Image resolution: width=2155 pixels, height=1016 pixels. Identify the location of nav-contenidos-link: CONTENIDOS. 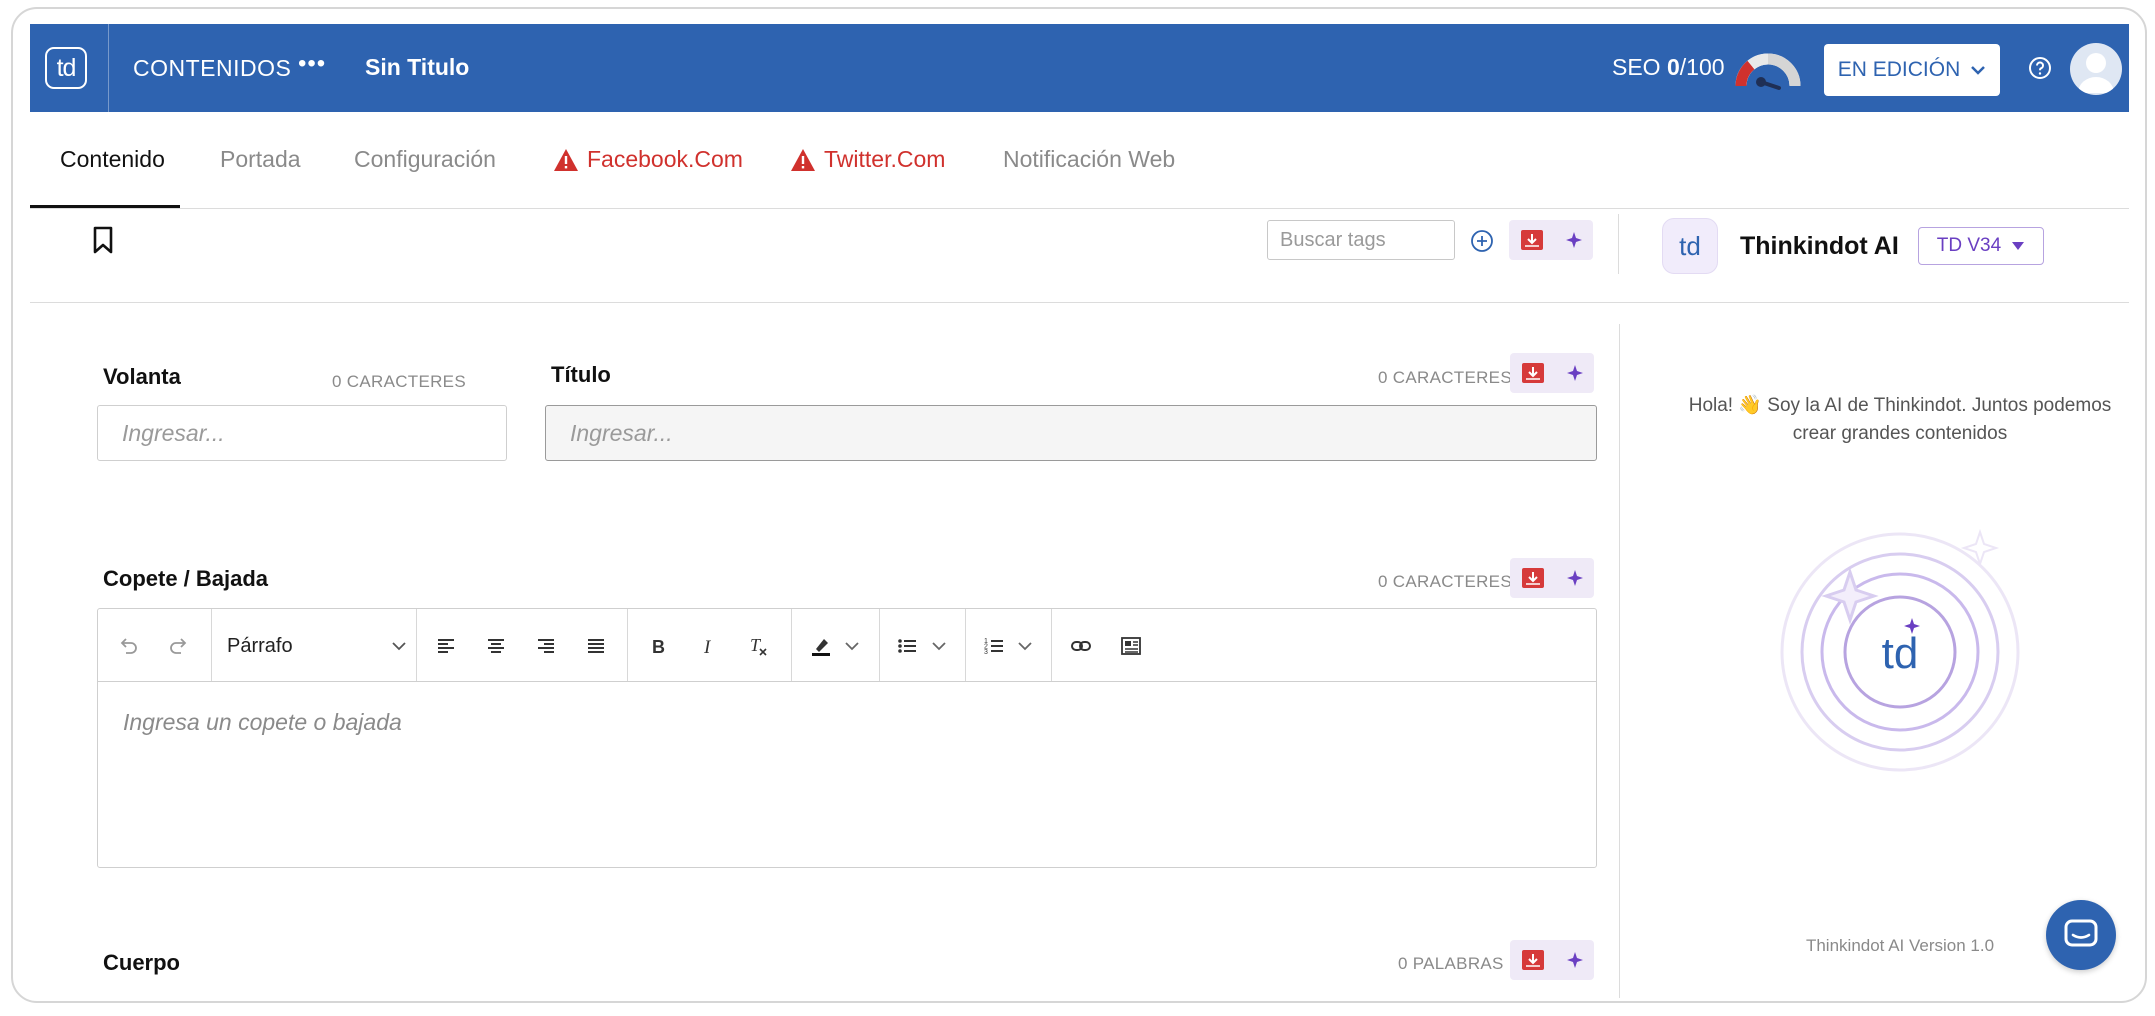
(212, 68).